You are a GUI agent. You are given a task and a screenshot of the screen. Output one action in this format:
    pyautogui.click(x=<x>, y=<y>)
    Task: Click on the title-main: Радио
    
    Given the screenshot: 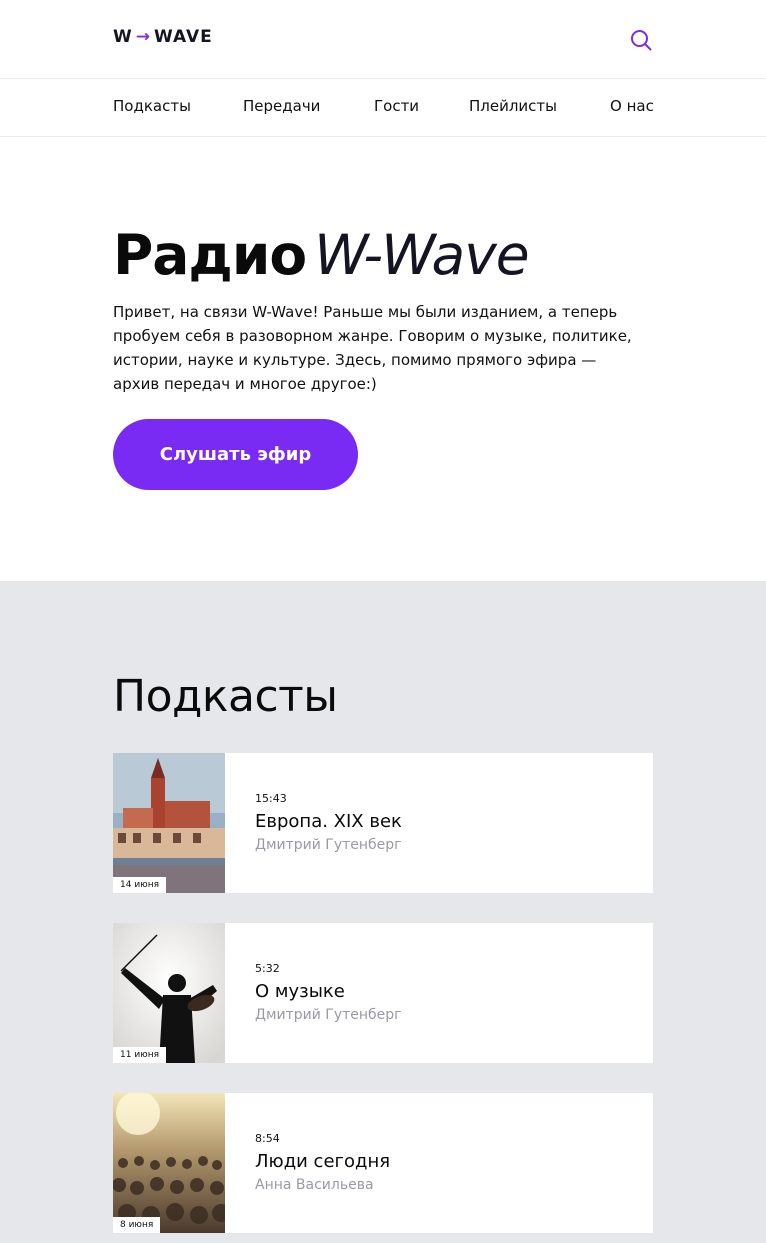 What is the action you would take?
    pyautogui.click(x=210, y=255)
    